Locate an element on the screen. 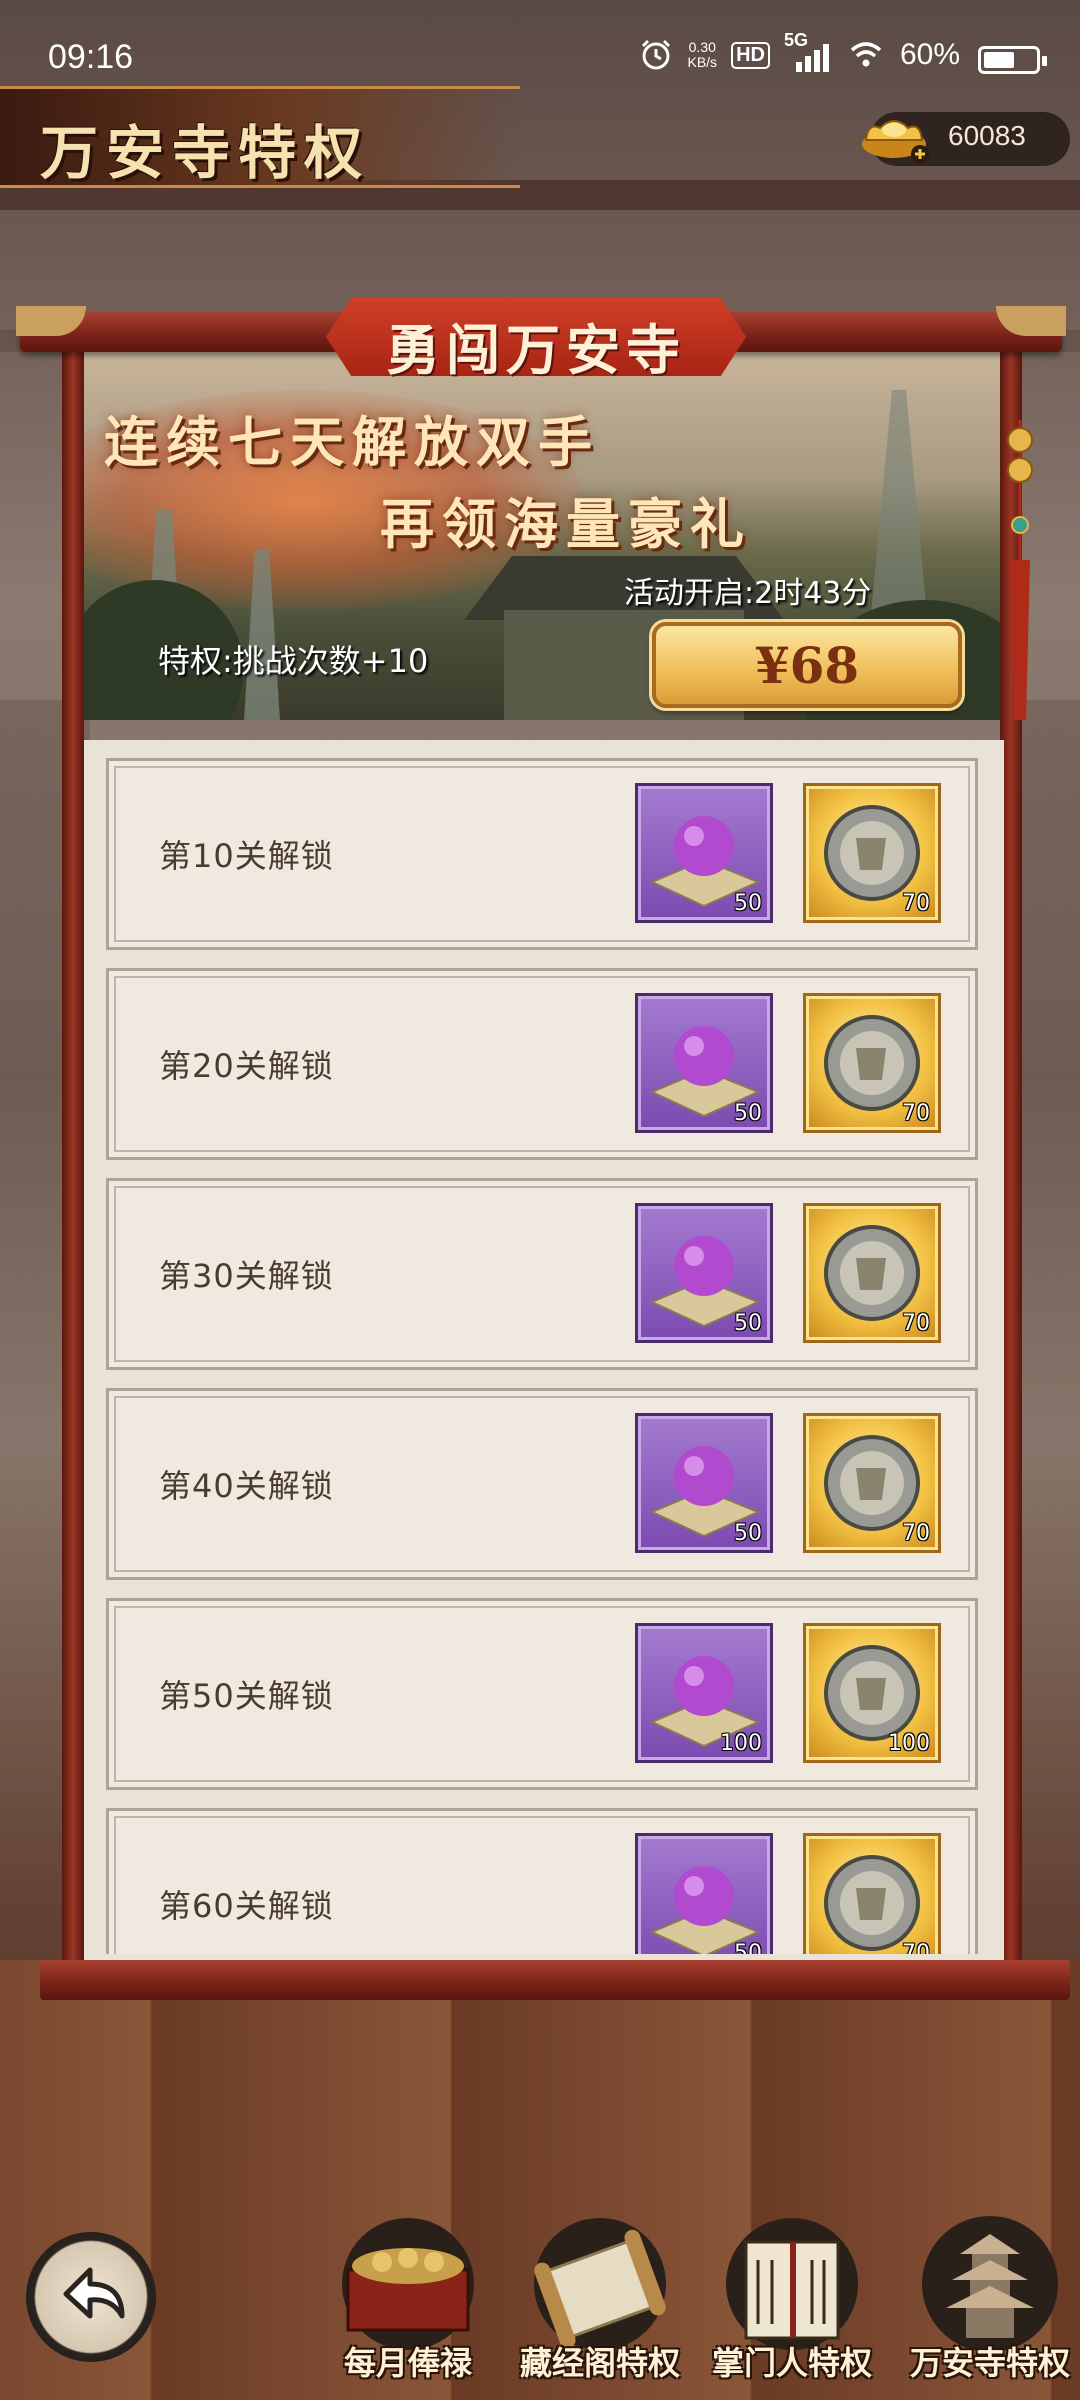 Image resolution: width=1080 pixels, height=2400 pixels. privilege-description: 特权:挑战次数+10 is located at coordinates (293, 661).